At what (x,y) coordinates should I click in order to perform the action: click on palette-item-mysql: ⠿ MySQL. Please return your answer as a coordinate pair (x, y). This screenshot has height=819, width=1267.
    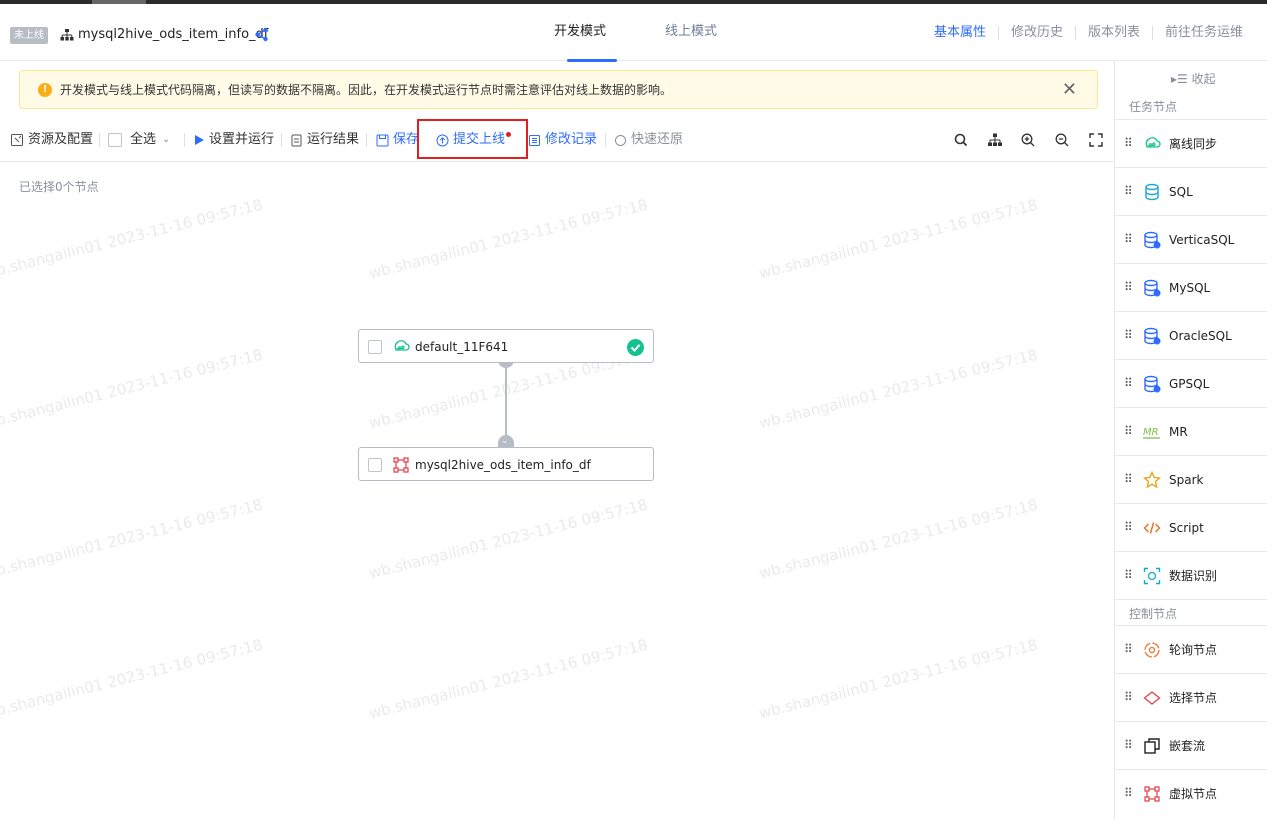
    Looking at the image, I should click on (1191, 287).